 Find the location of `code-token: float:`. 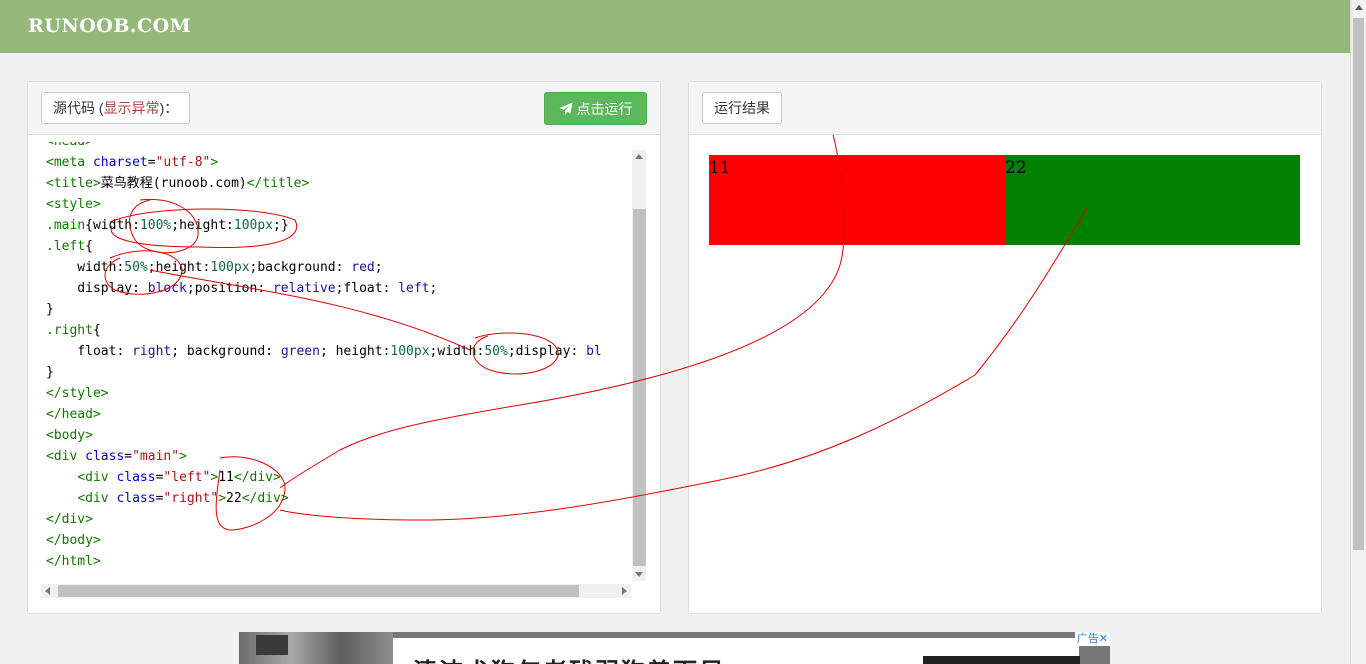

code-token: float: is located at coordinates (89, 351).